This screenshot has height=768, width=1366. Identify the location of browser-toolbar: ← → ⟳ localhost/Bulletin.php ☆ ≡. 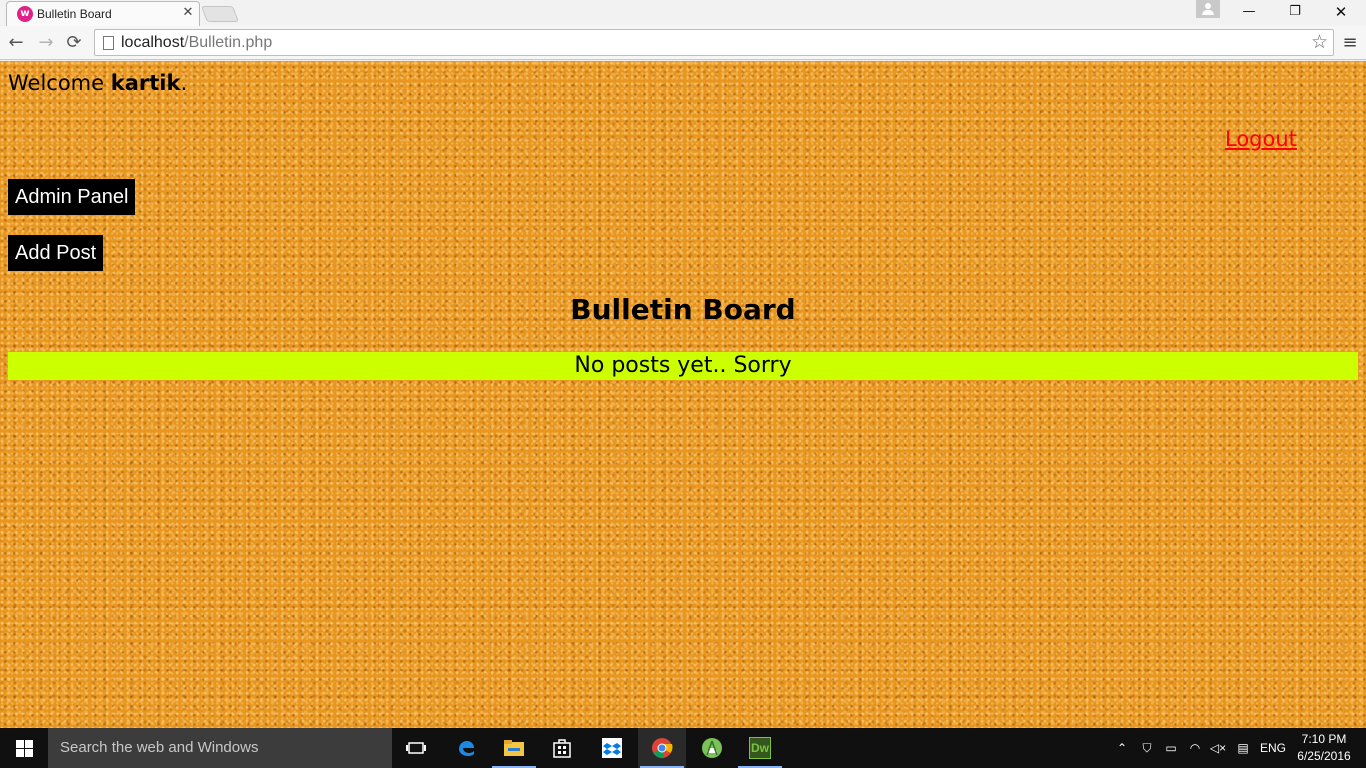
(683, 43).